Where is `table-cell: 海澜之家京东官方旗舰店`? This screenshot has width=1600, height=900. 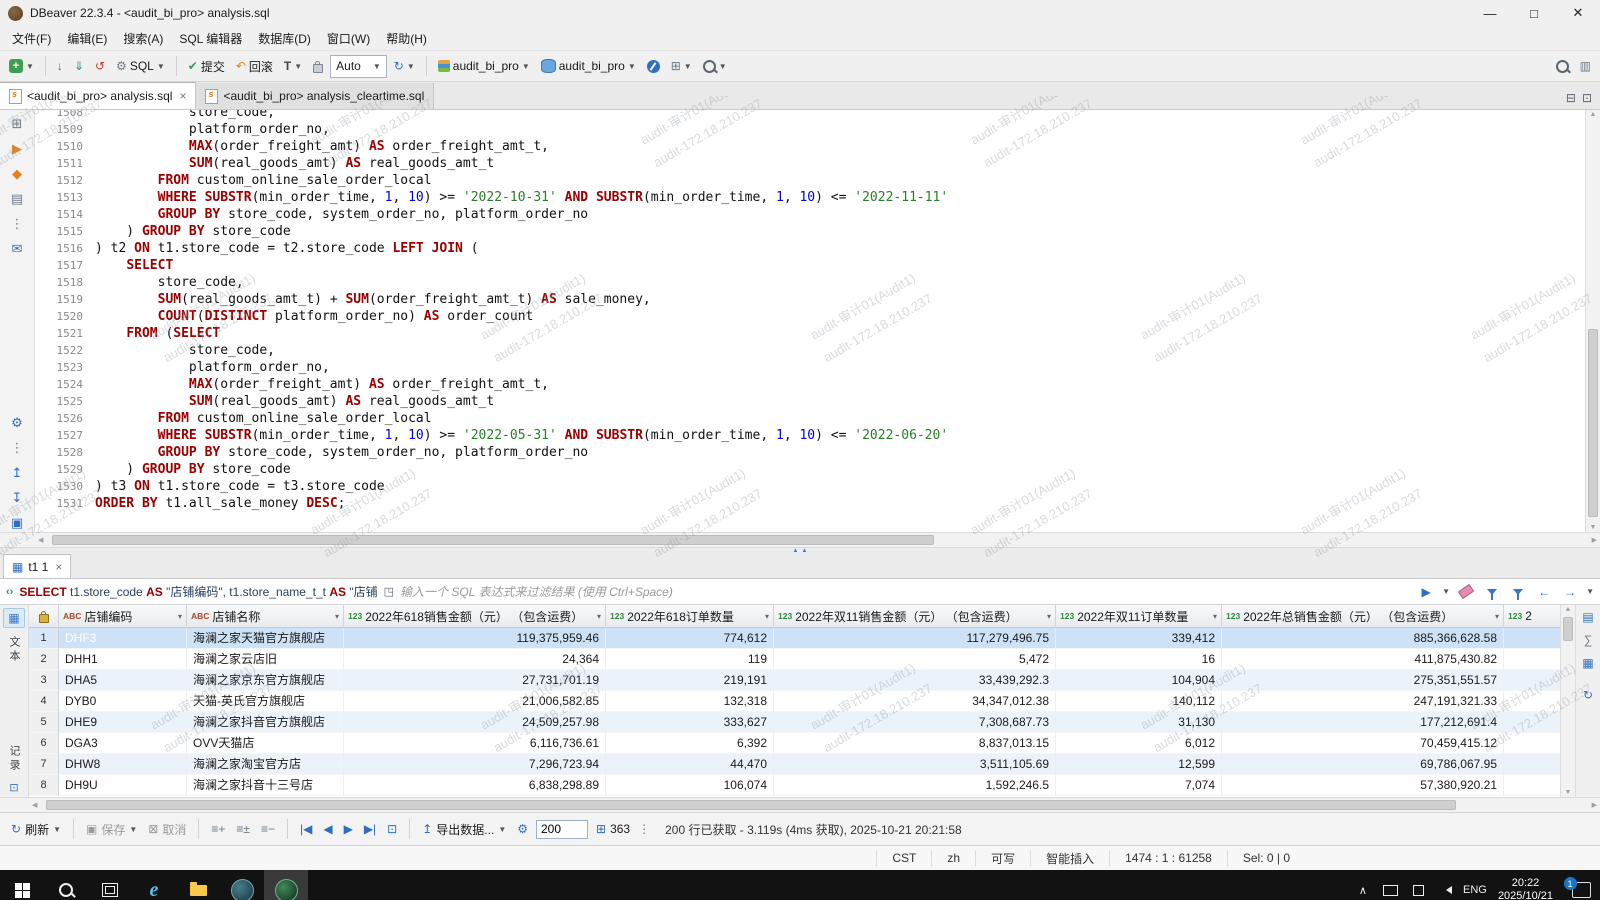
table-cell: 海澜之家京东官方旗舰店 is located at coordinates (265, 680).